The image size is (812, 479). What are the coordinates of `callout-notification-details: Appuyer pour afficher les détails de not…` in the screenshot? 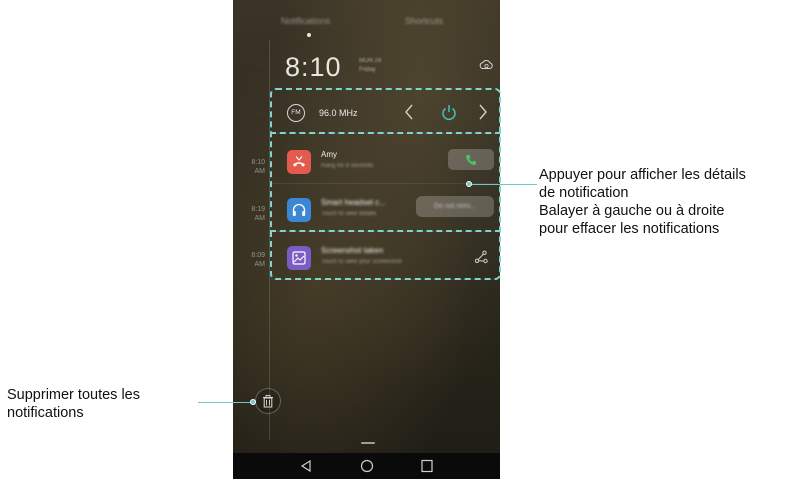 It's located at (642, 202).